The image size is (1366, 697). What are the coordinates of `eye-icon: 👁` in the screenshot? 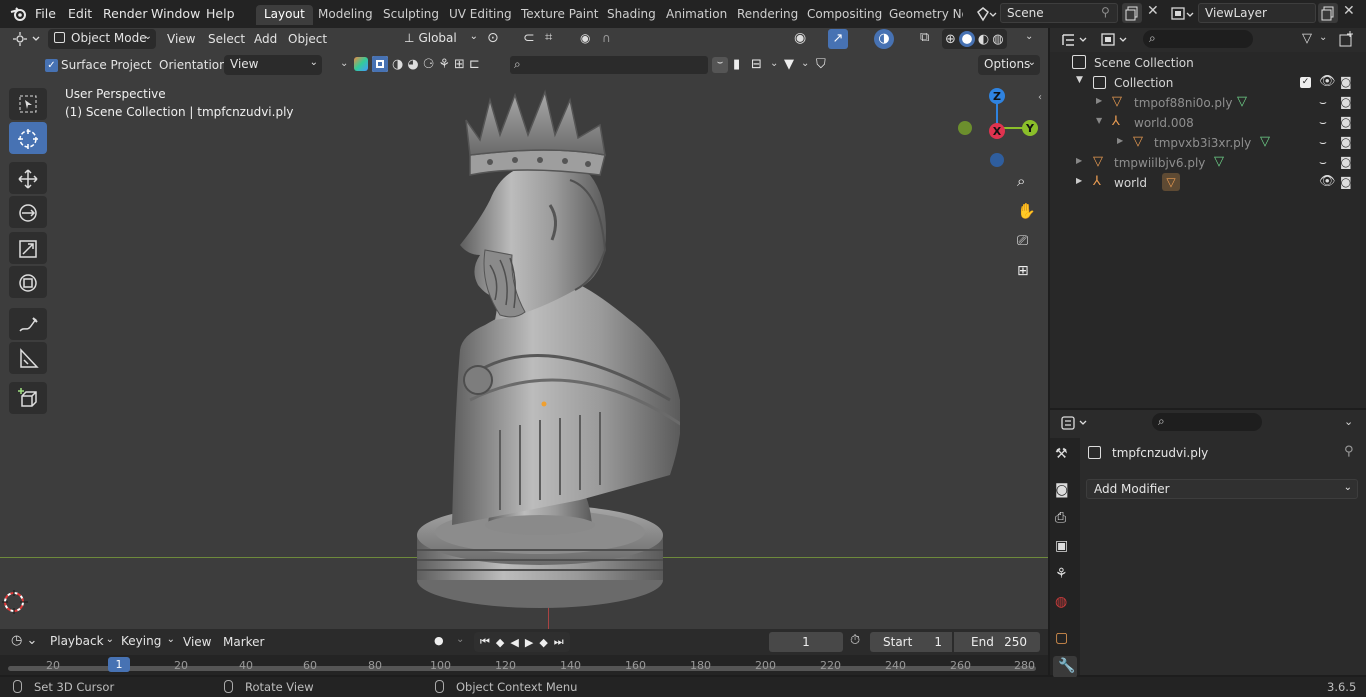 It's located at (1327, 81).